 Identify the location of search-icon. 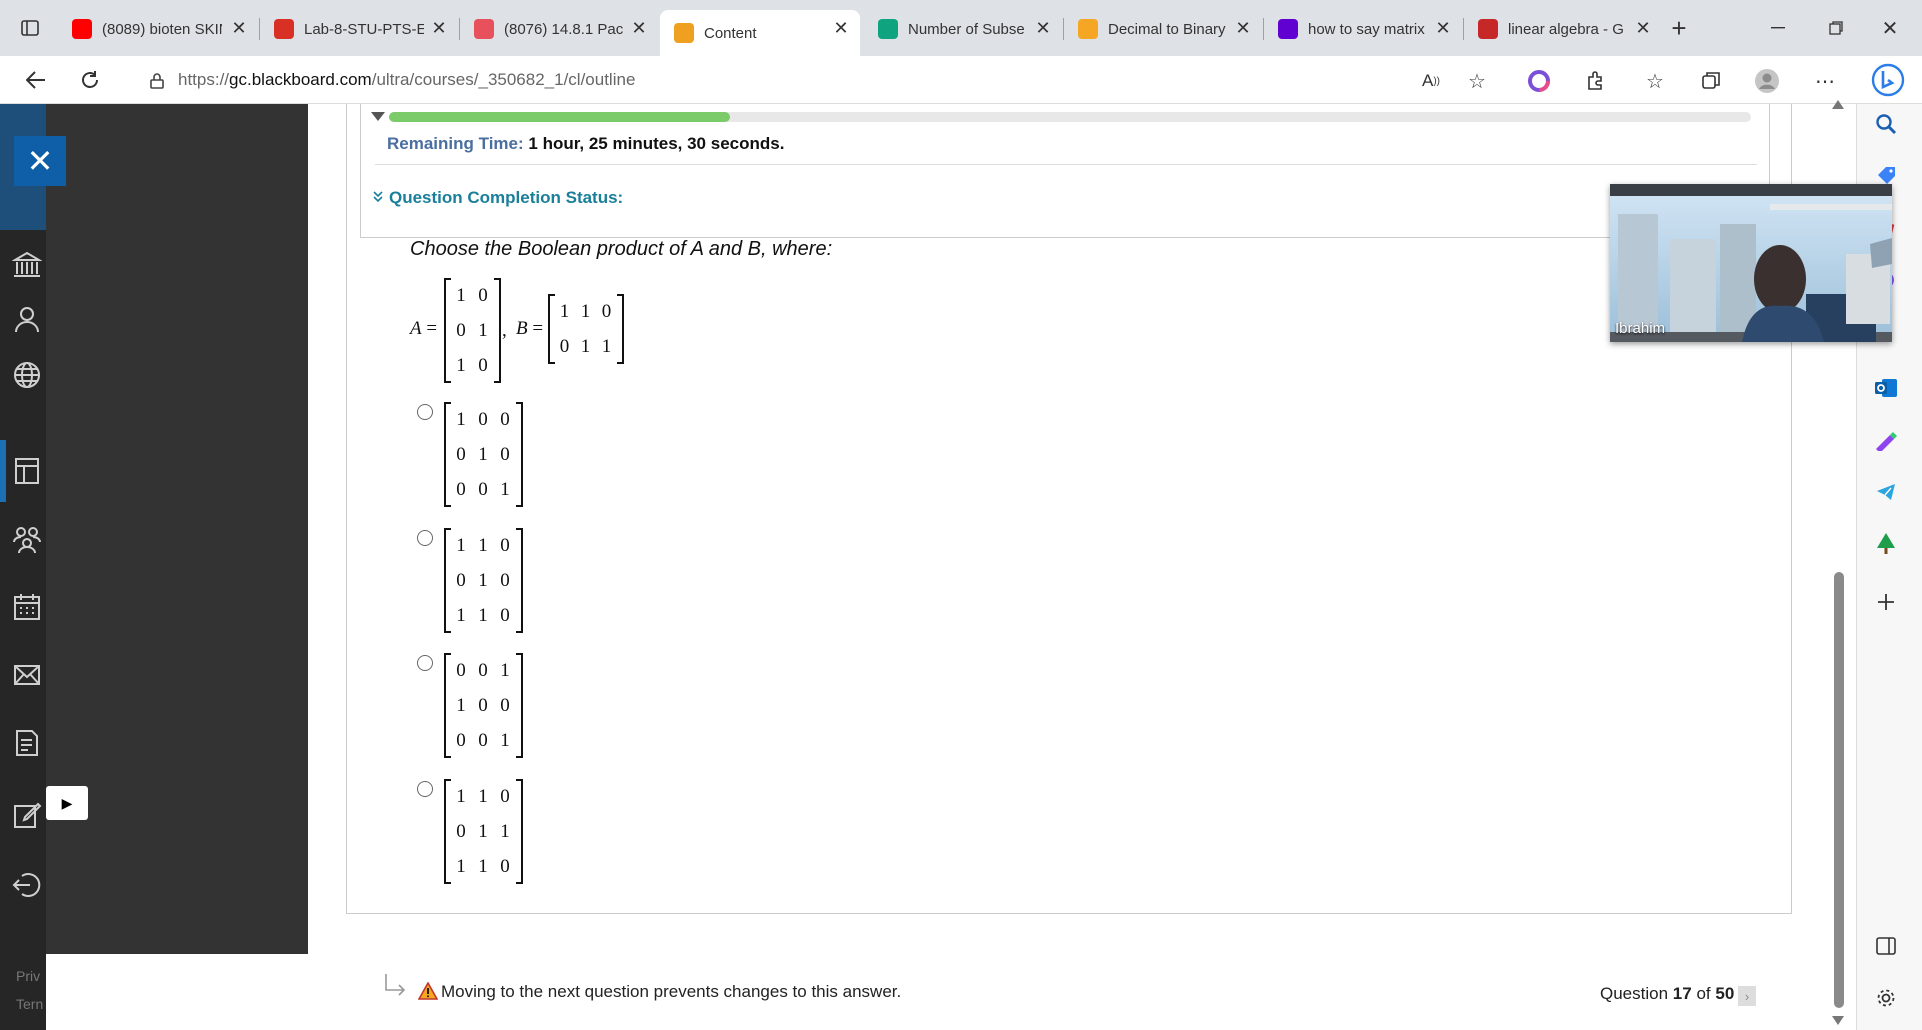
(1886, 124).